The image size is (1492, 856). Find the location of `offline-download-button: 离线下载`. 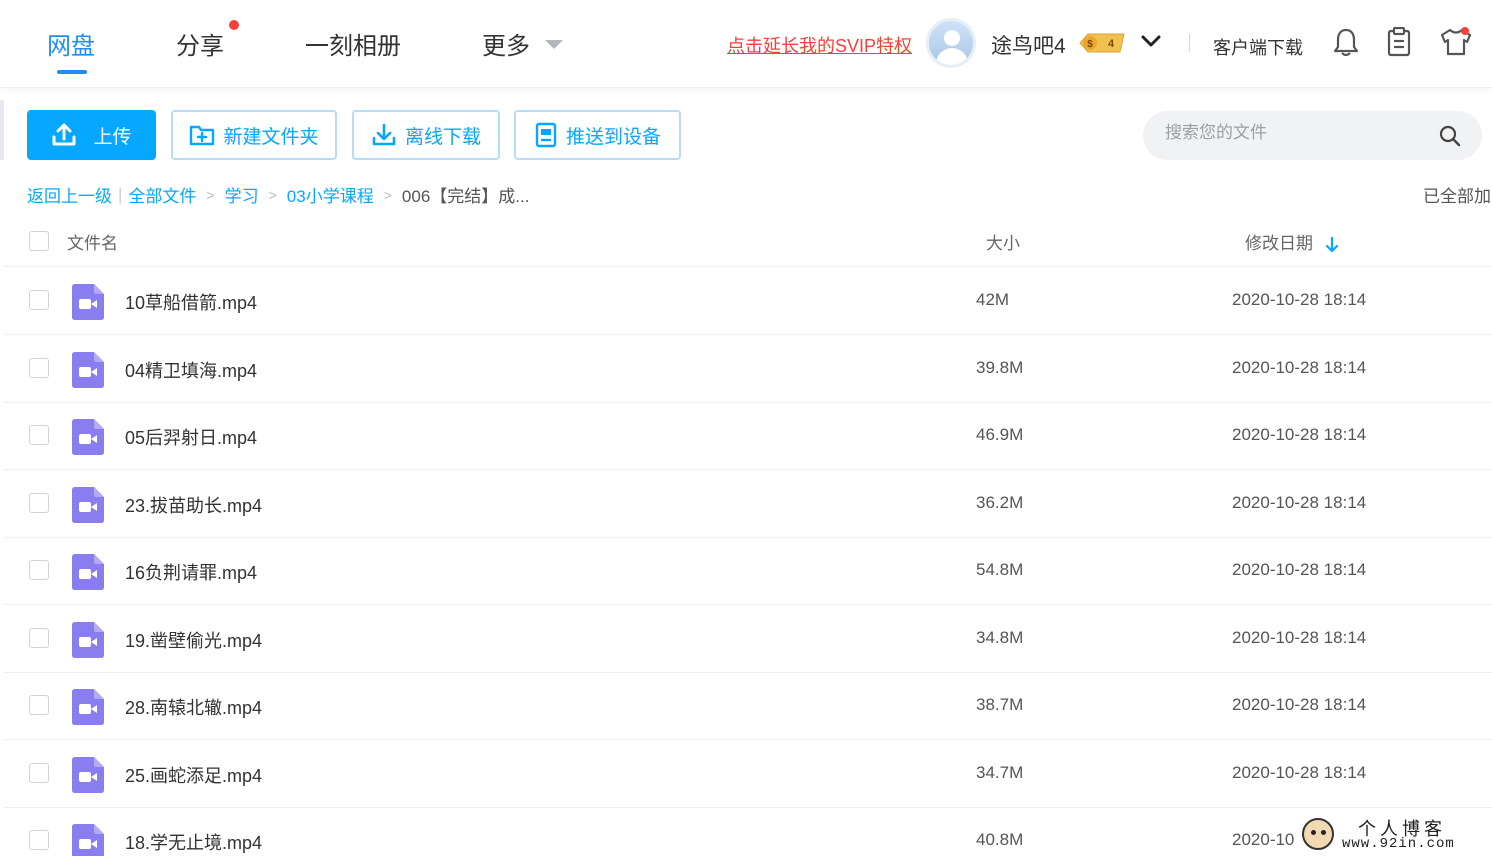

offline-download-button: 离线下载 is located at coordinates (426, 135).